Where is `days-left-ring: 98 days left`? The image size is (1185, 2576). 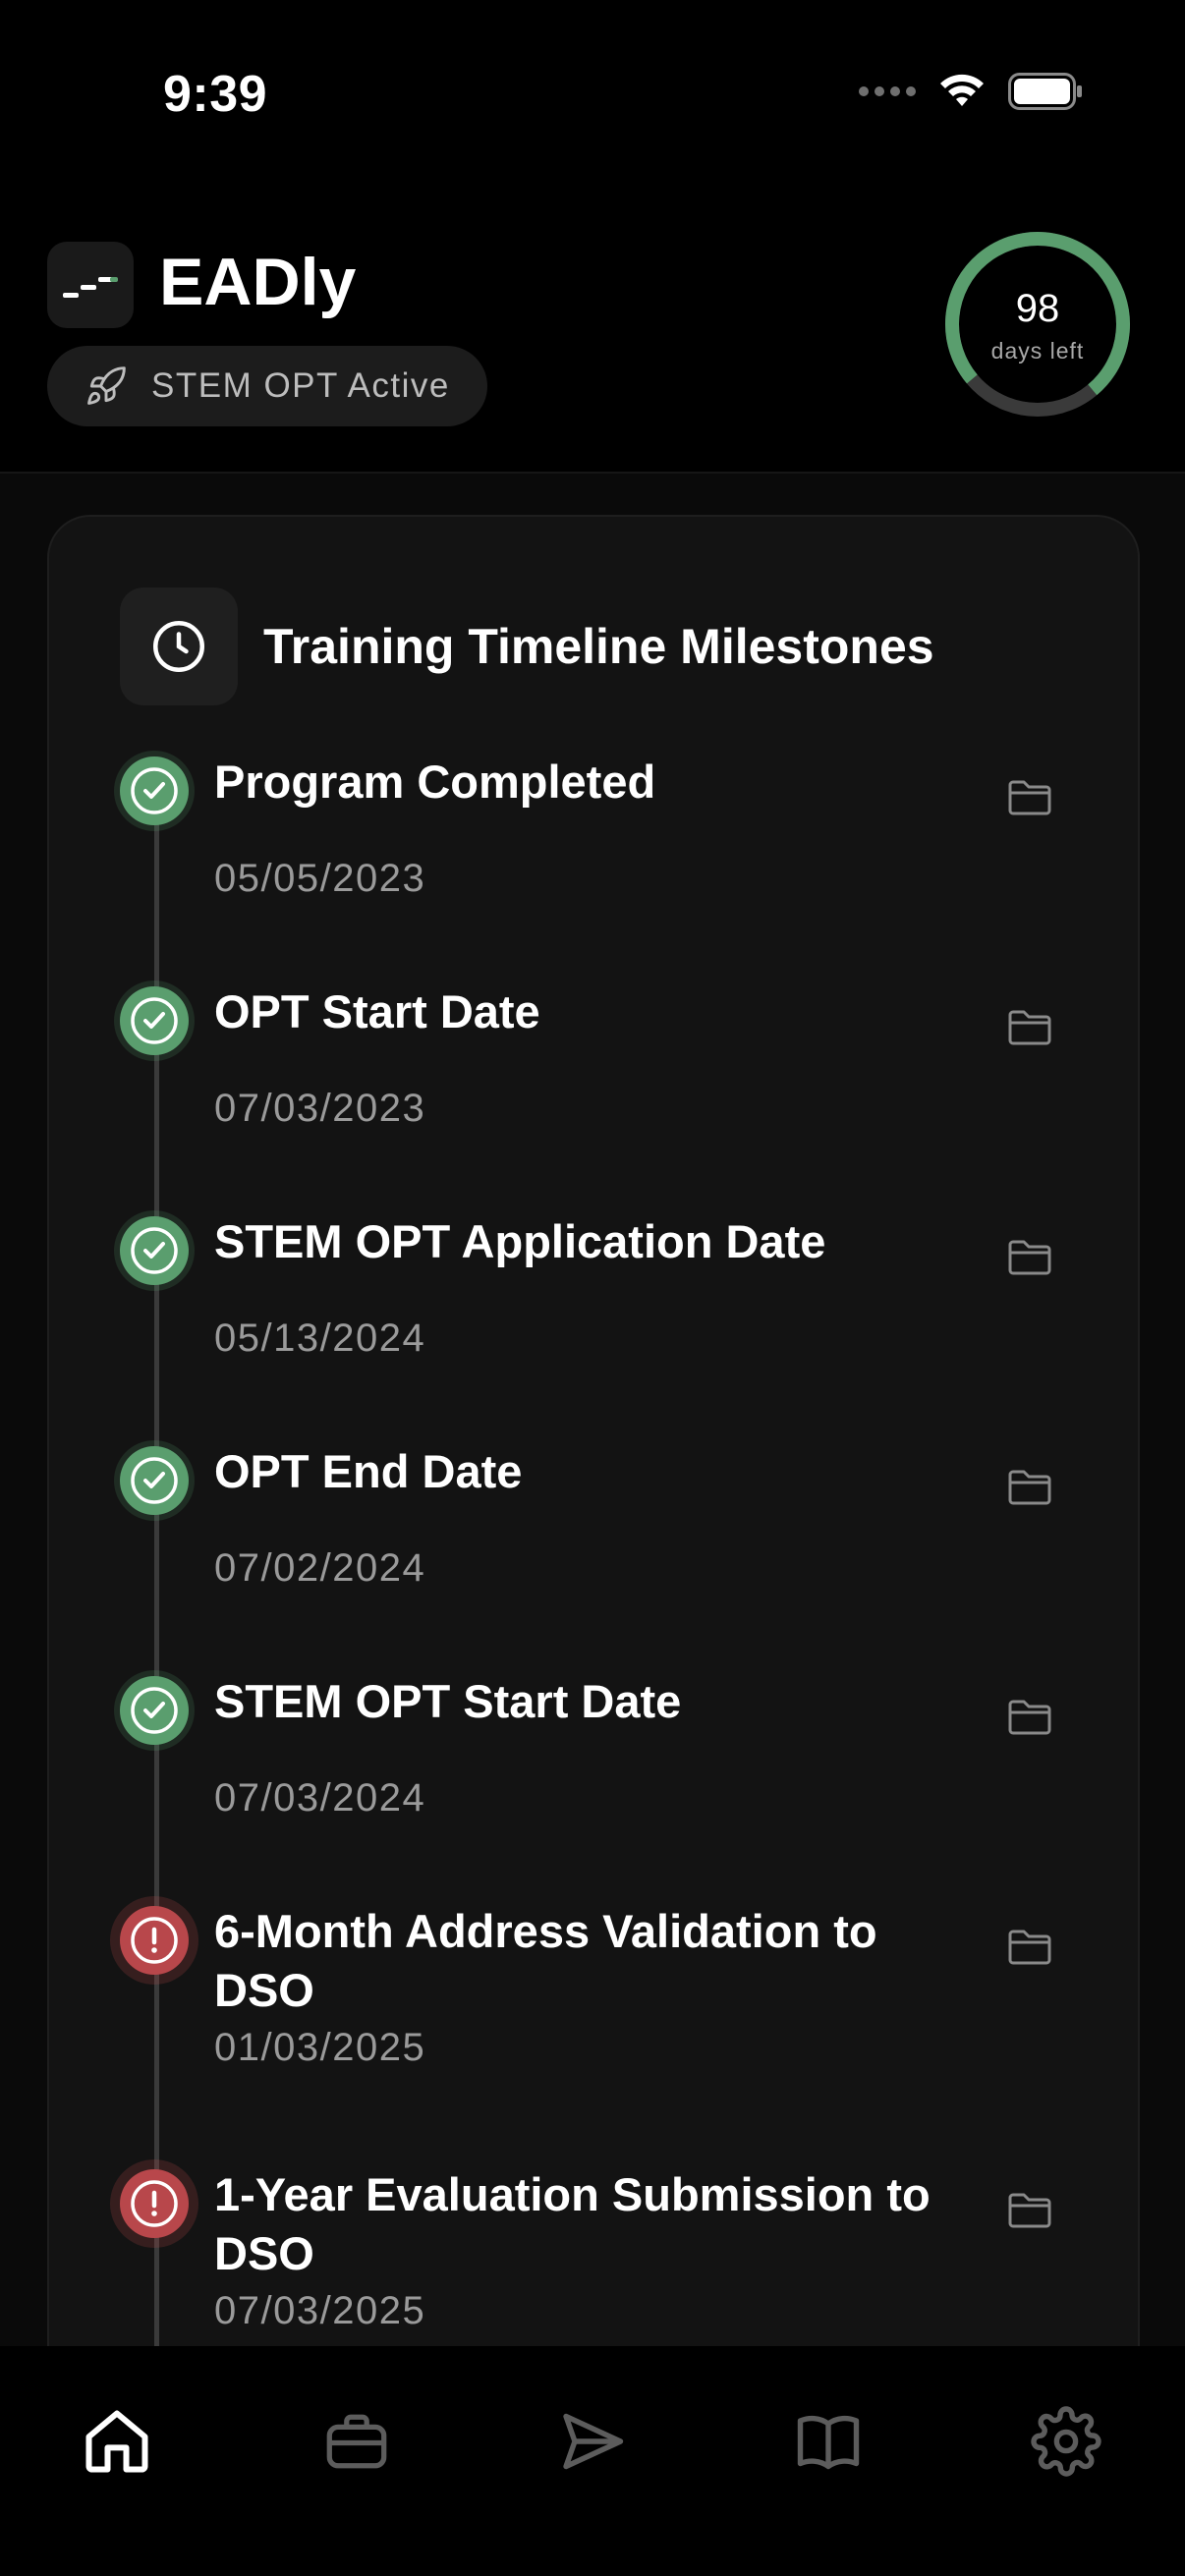 days-left-ring: 98 days left is located at coordinates (1038, 324).